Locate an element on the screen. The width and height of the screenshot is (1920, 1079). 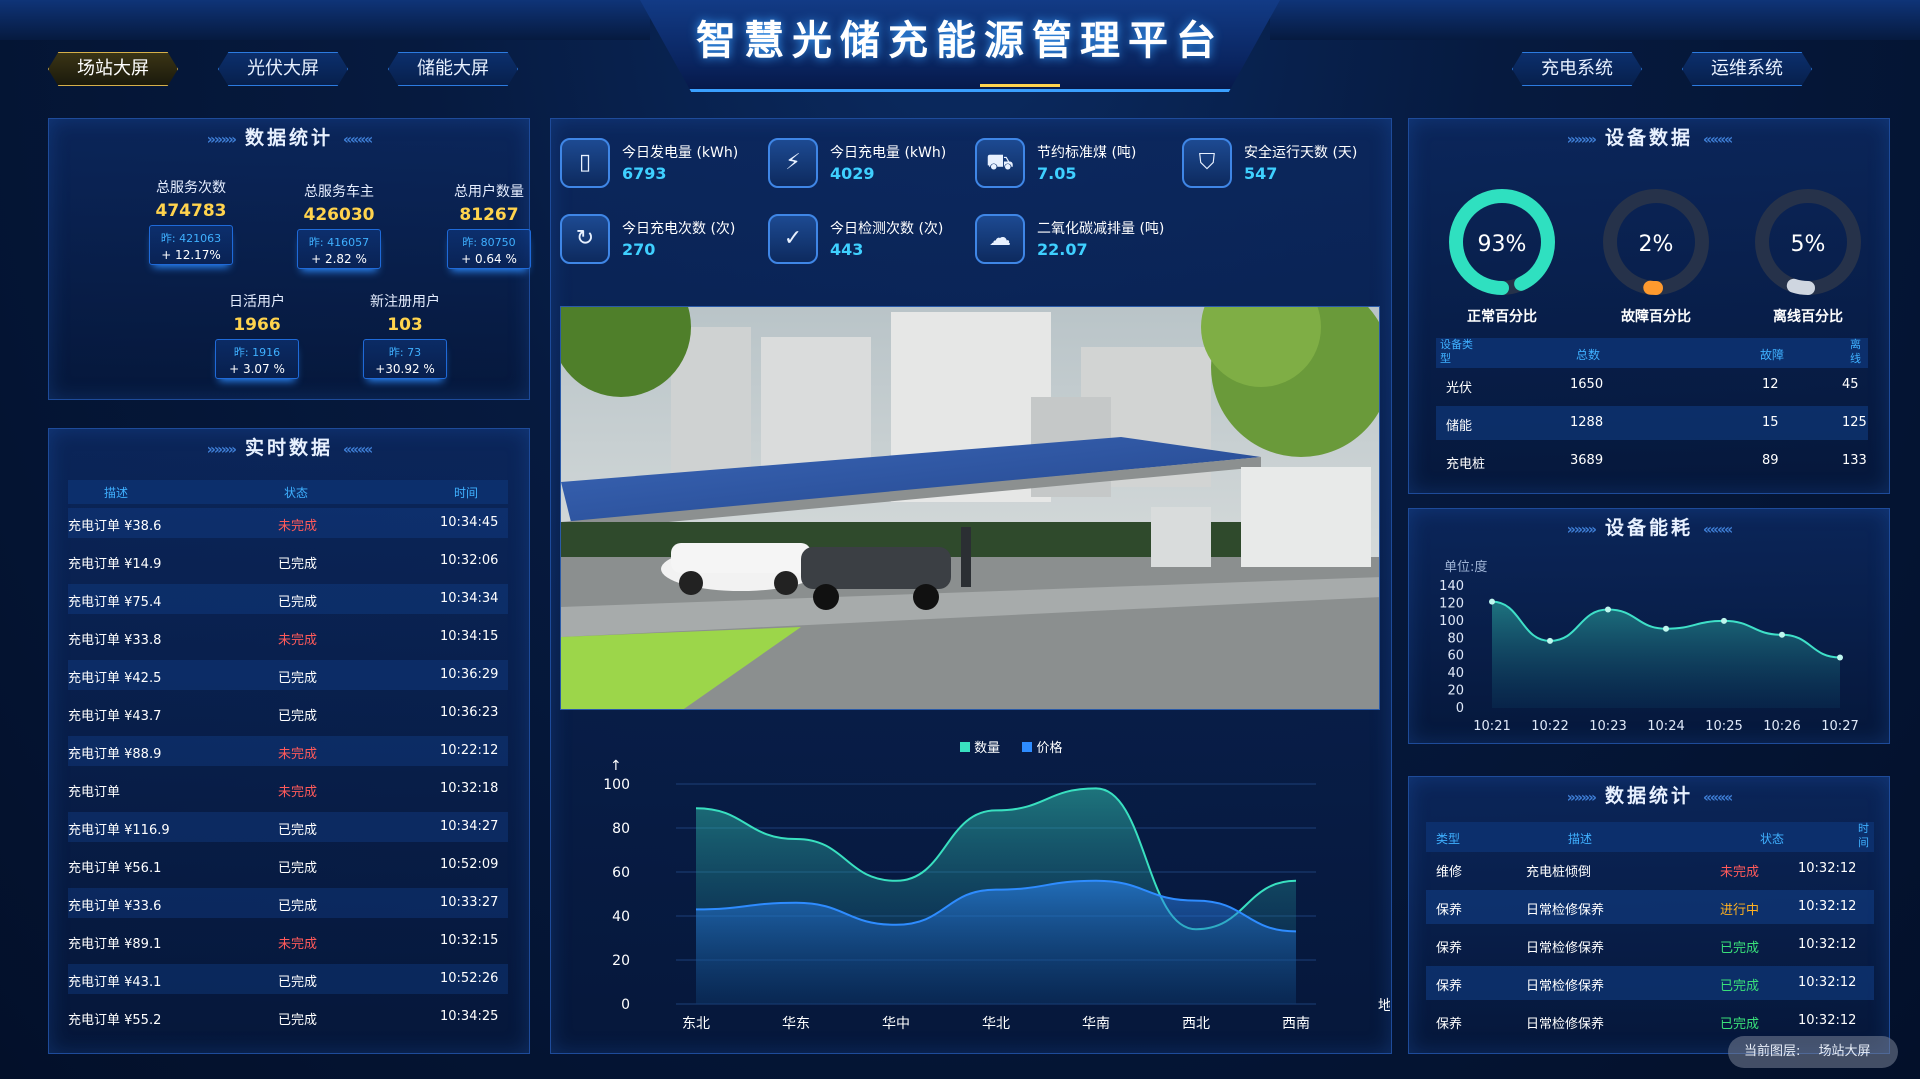
table-row: 充电订单 未完成 10:32:18 is located at coordinates (288, 789).